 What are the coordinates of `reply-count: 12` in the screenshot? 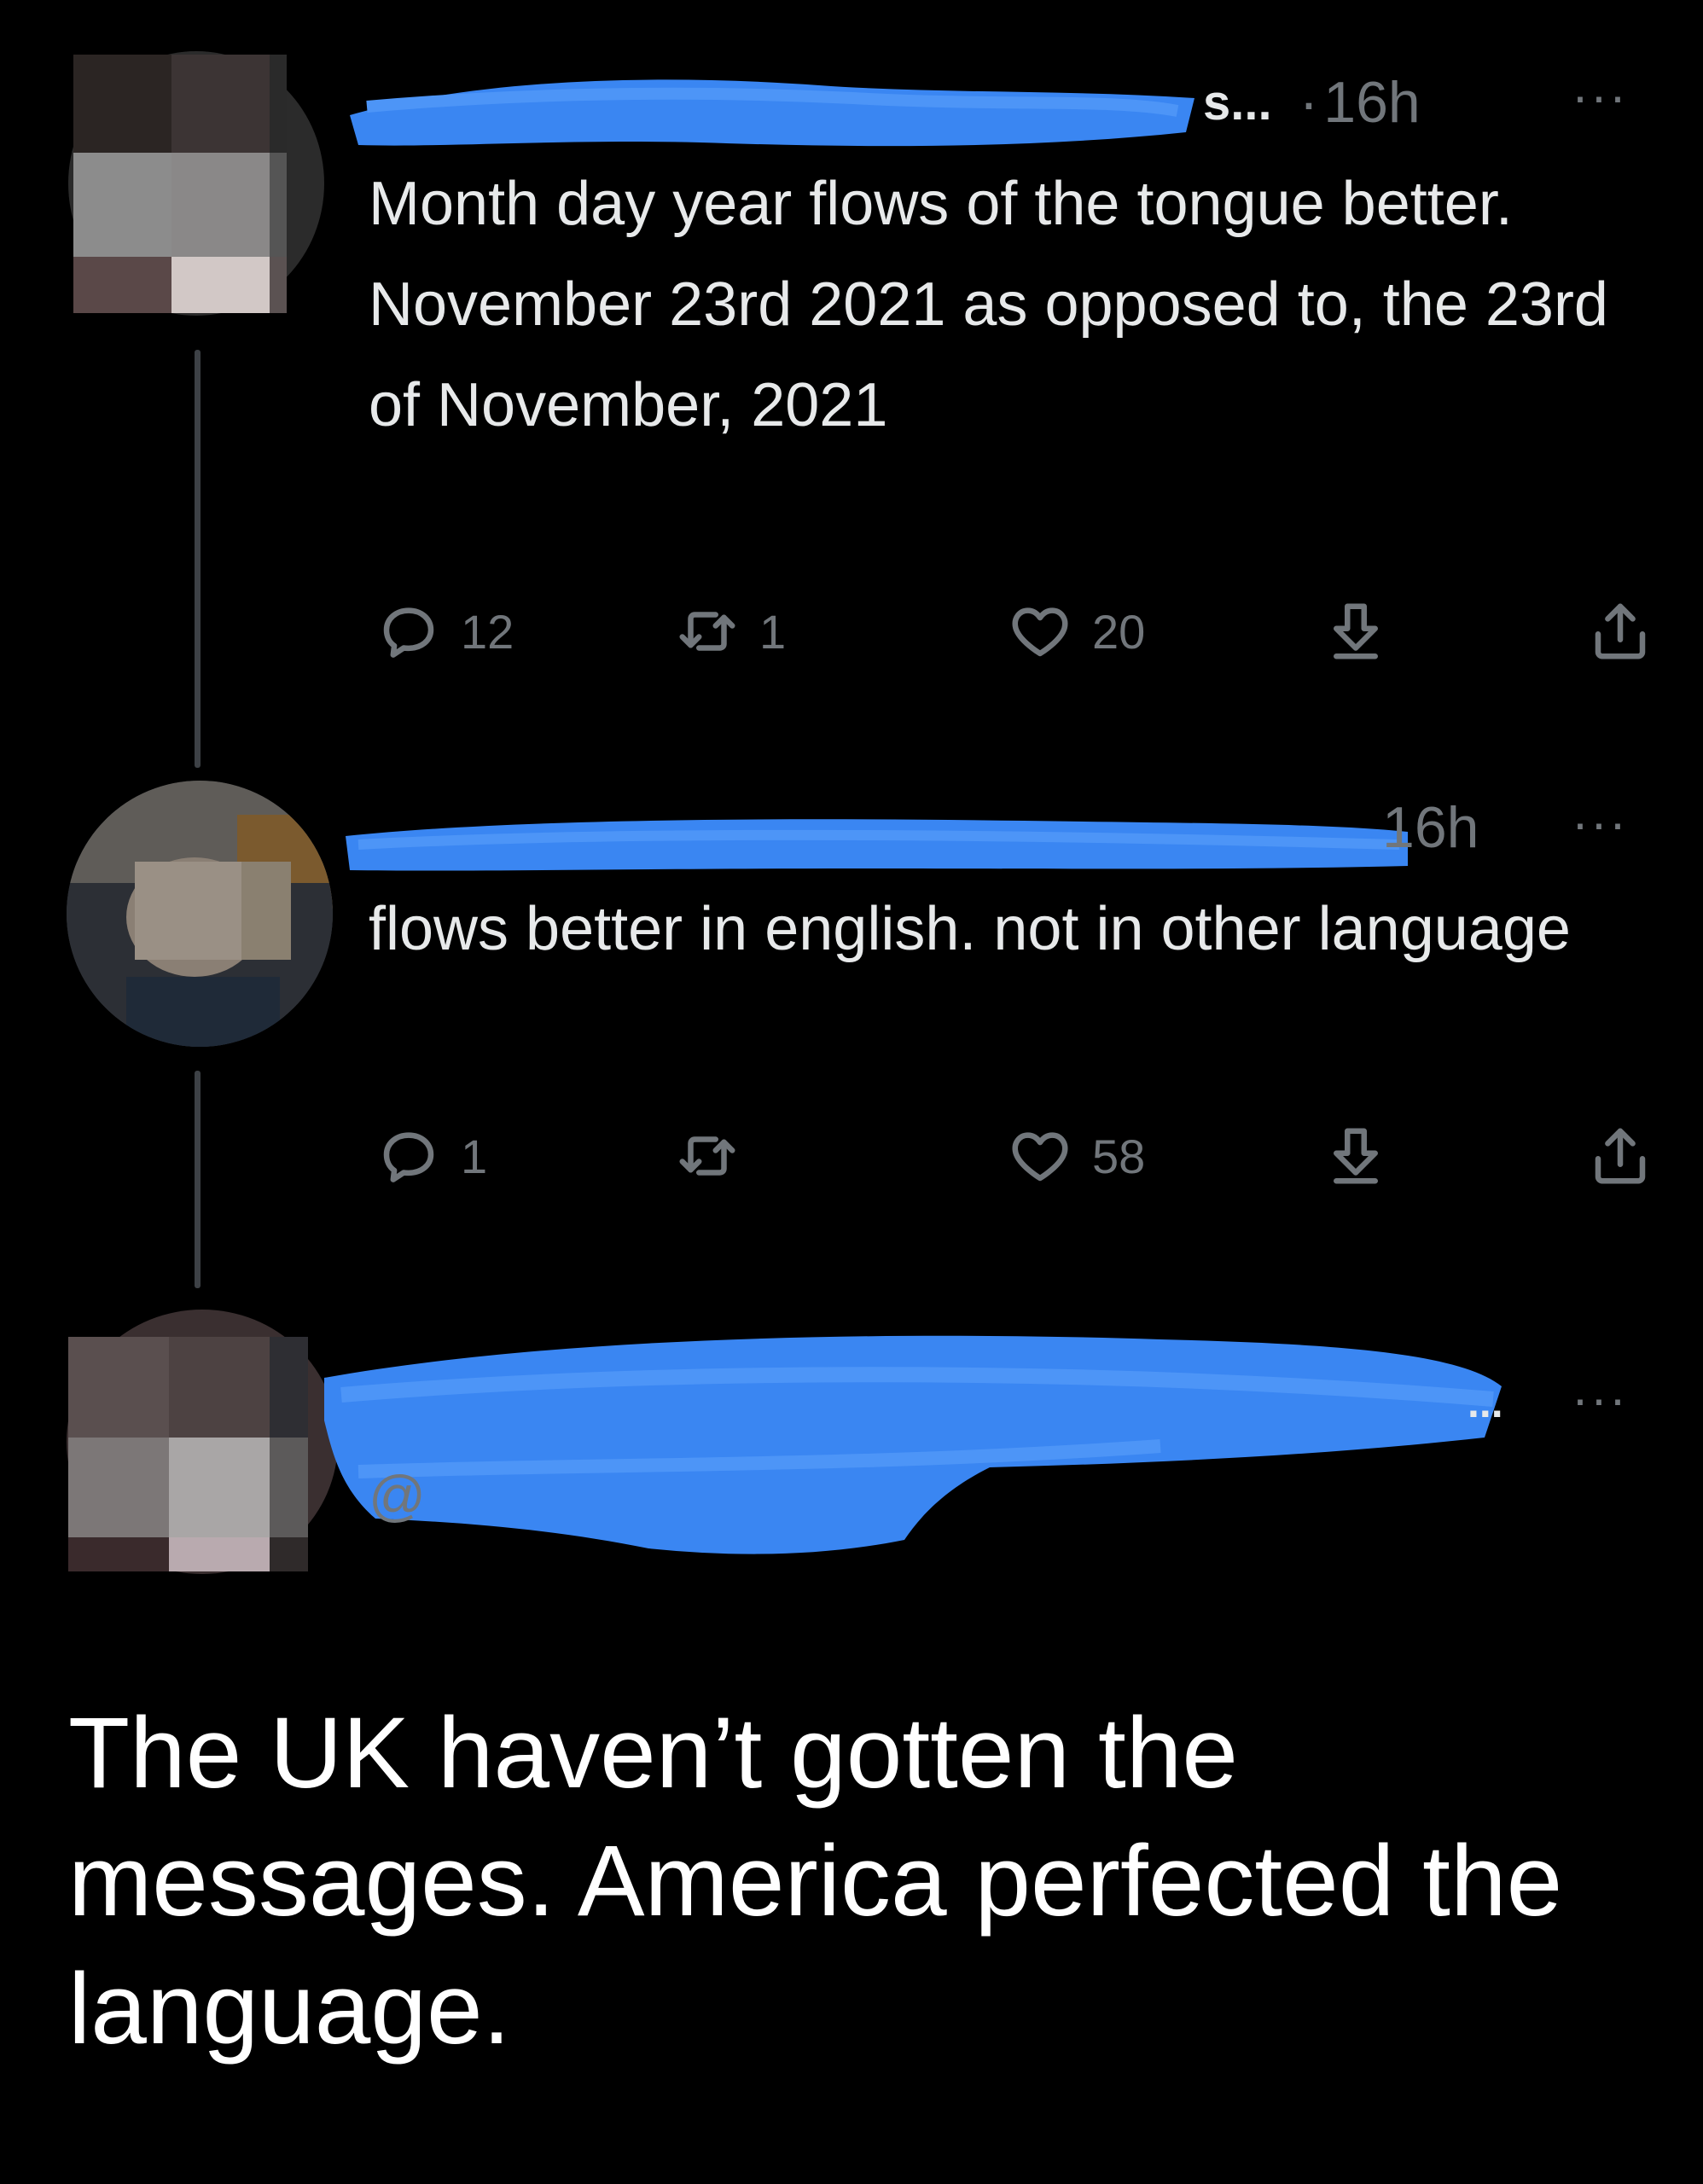 It's located at (487, 631).